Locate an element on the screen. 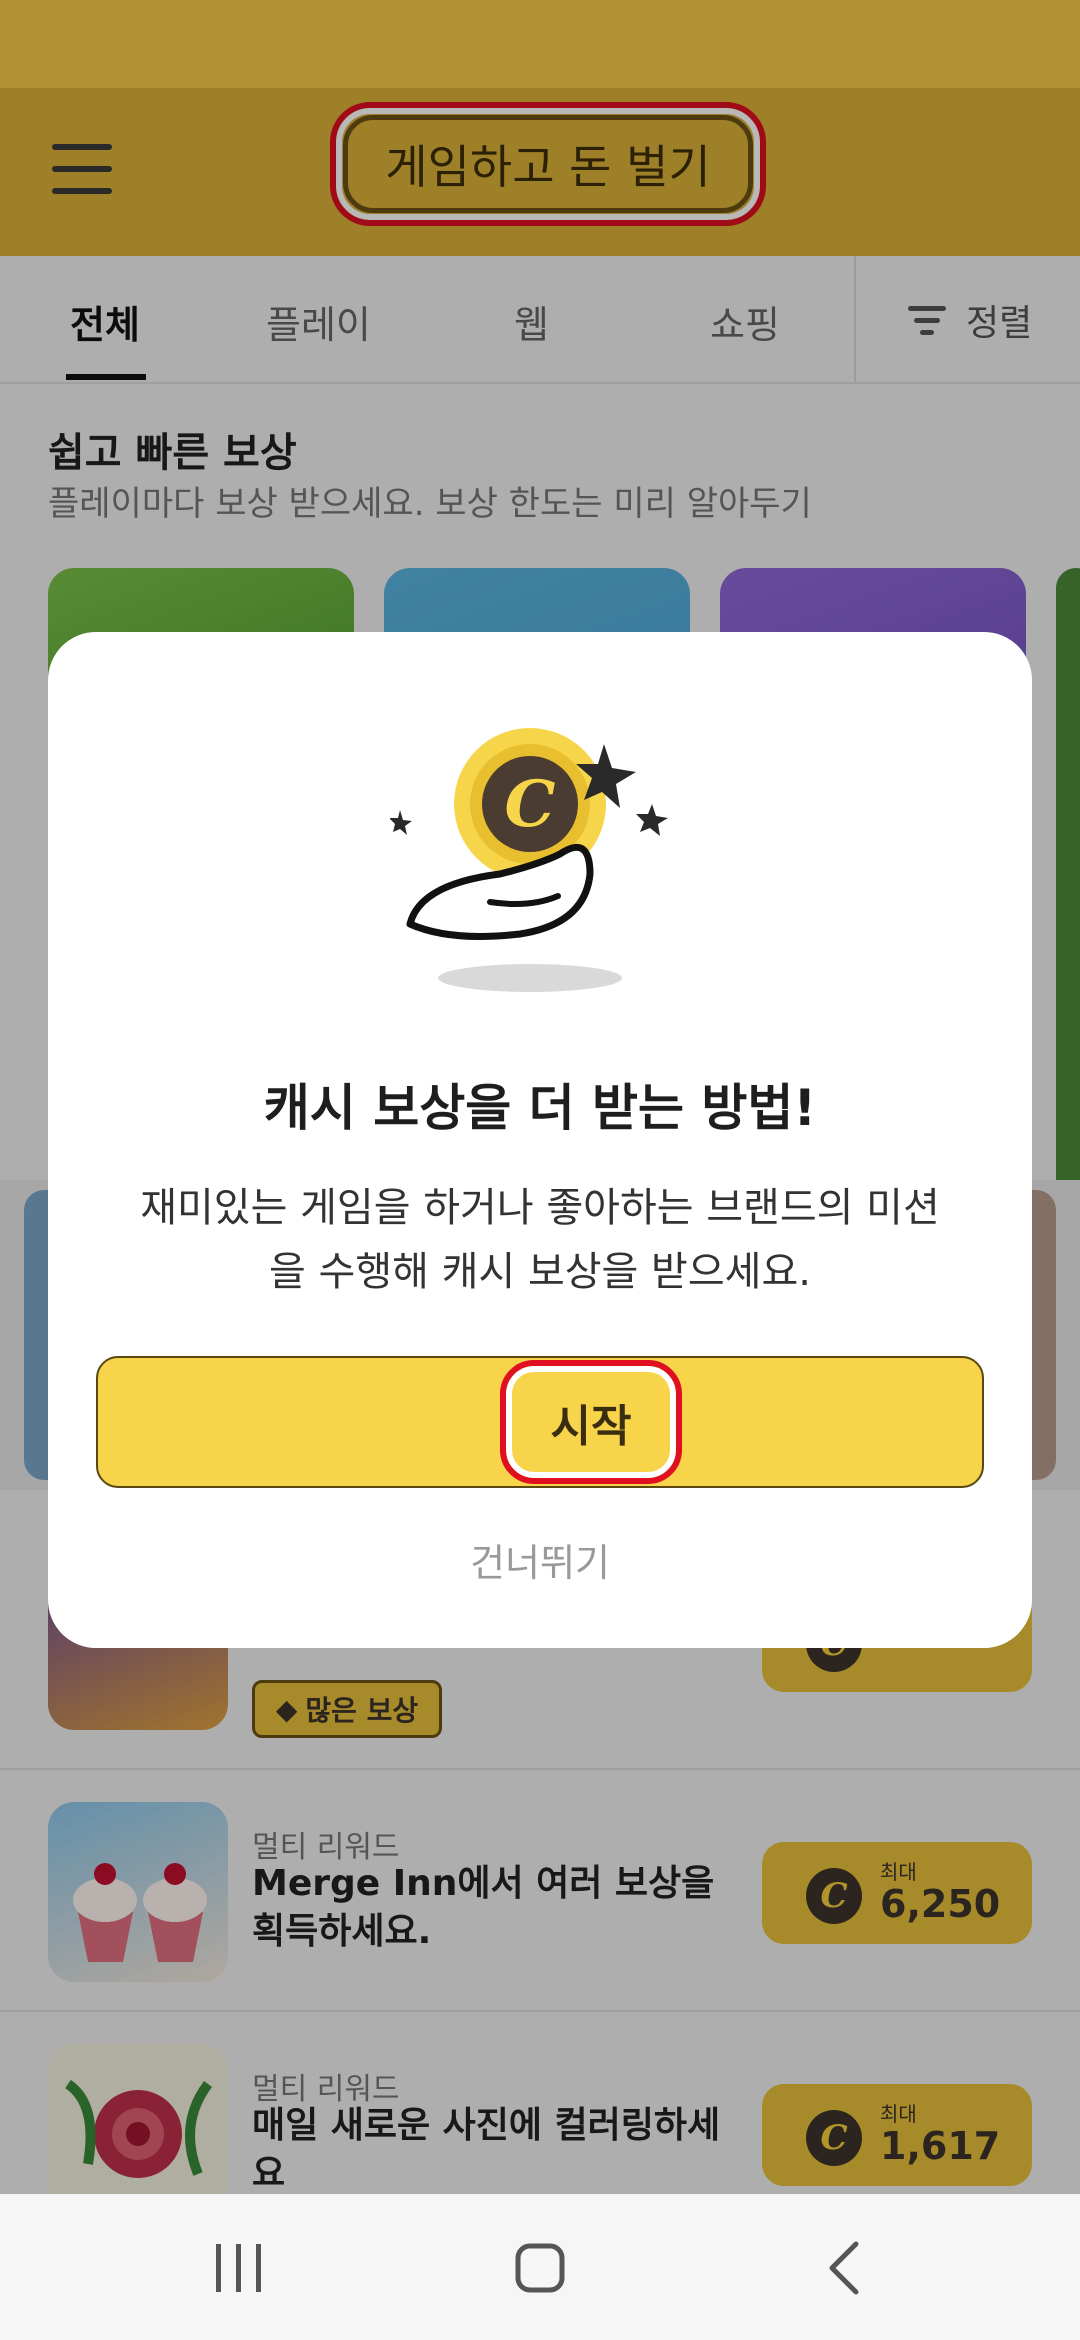 This screenshot has width=1080, height=2340. back-icon is located at coordinates (844, 2268).